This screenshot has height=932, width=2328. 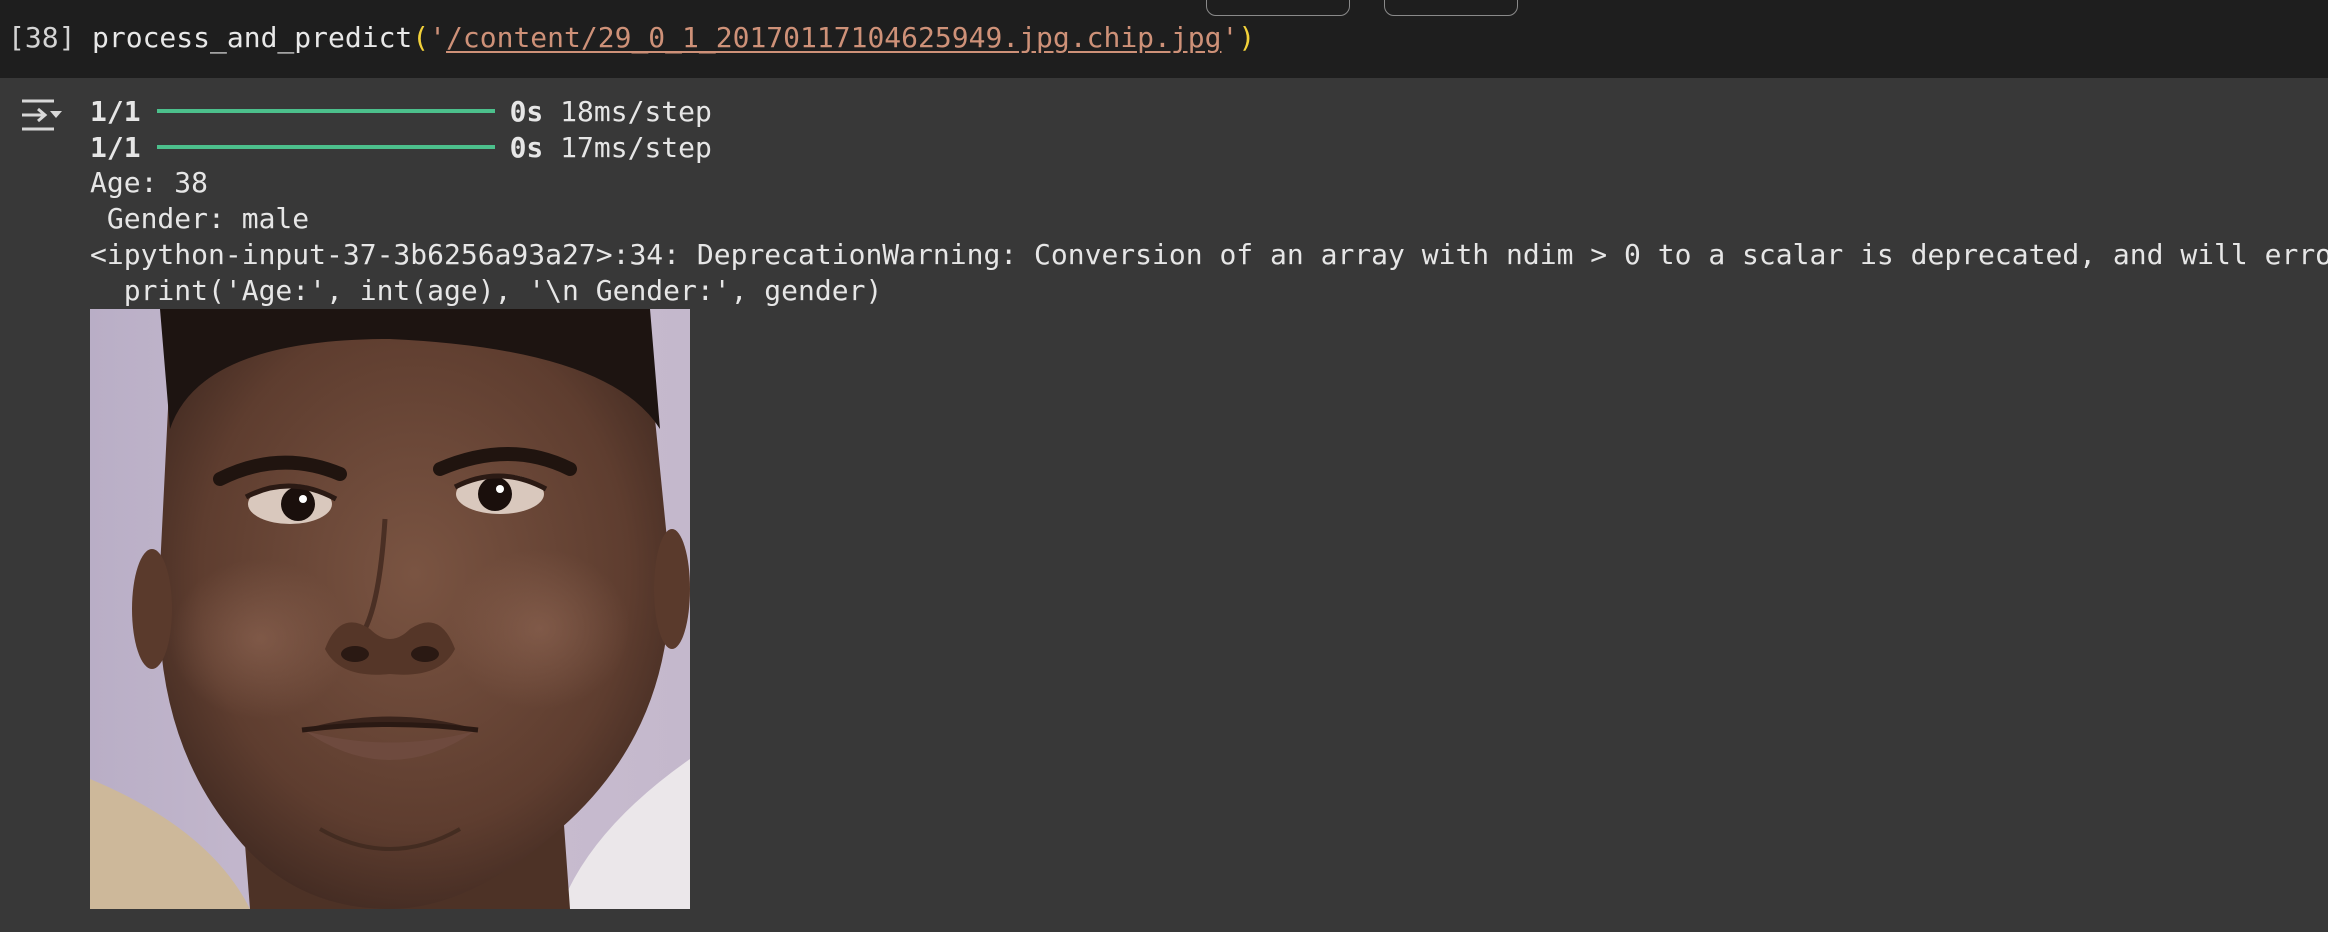 I want to click on progress-line: 1/1 0s 18ms/step, so click(x=401, y=112).